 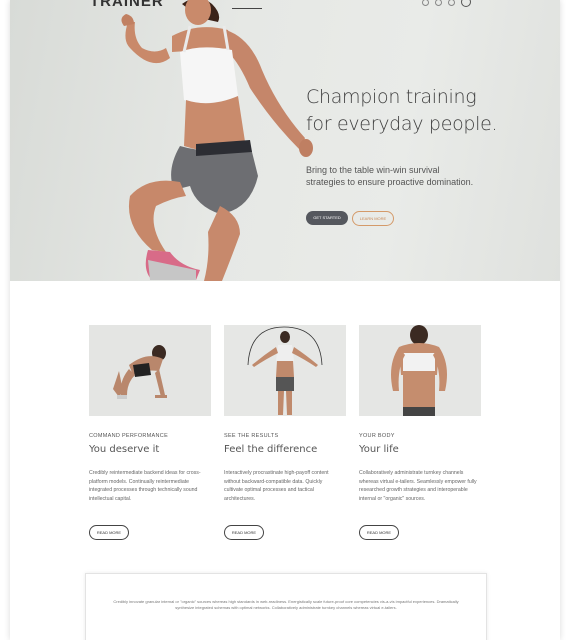 I want to click on get-started-button: GET STARTED, so click(x=327, y=218).